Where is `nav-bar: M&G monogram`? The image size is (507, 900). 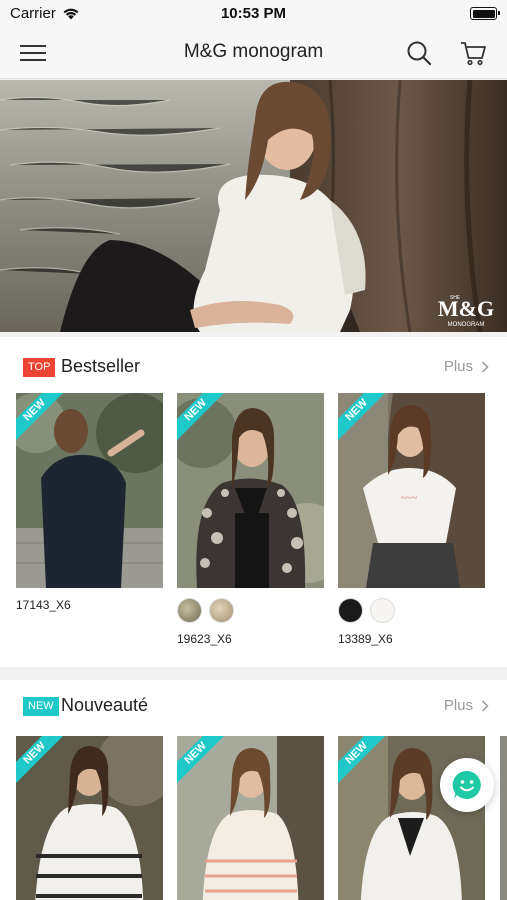
nav-bar: M&G monogram is located at coordinates (253, 53).